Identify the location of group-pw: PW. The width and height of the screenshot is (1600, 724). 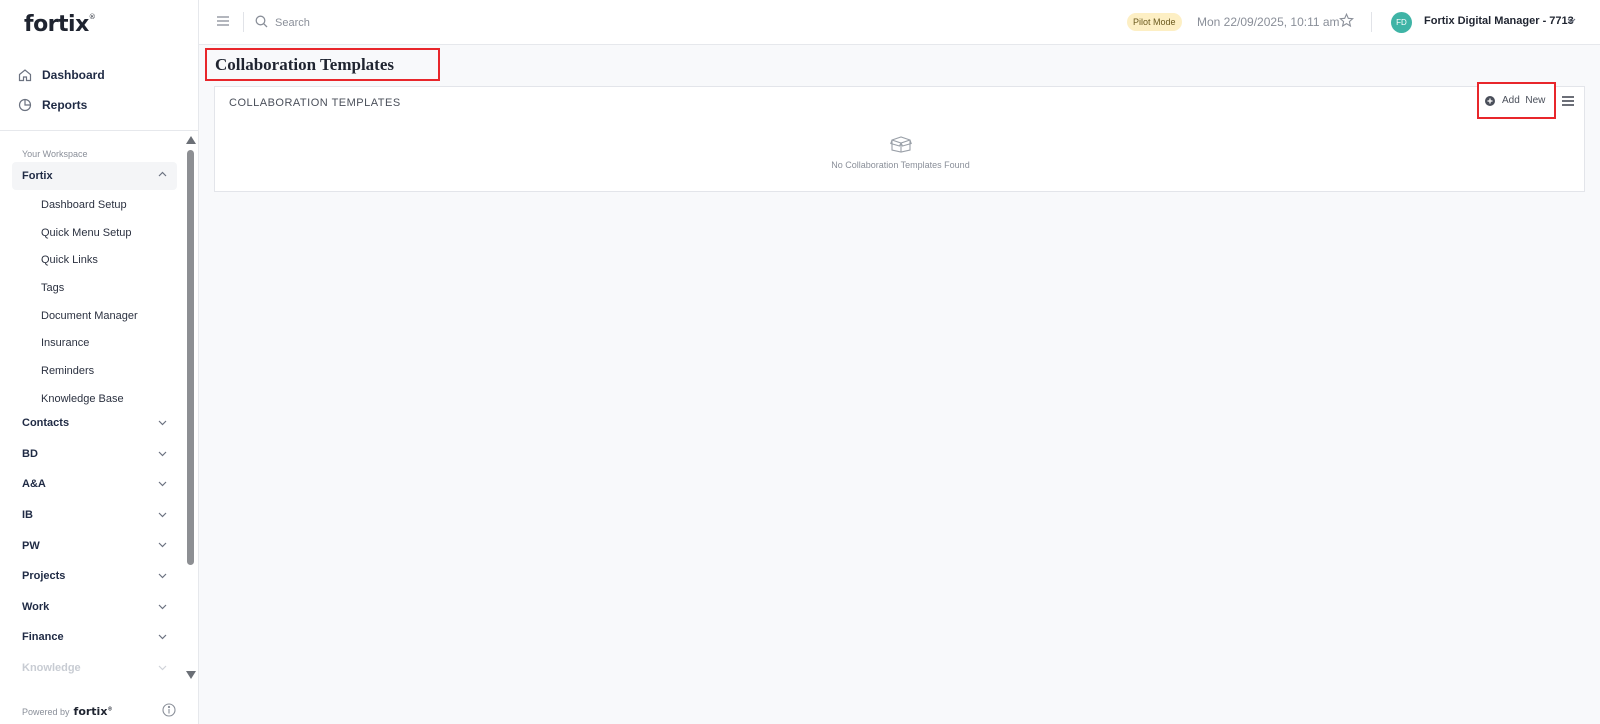
(92, 545).